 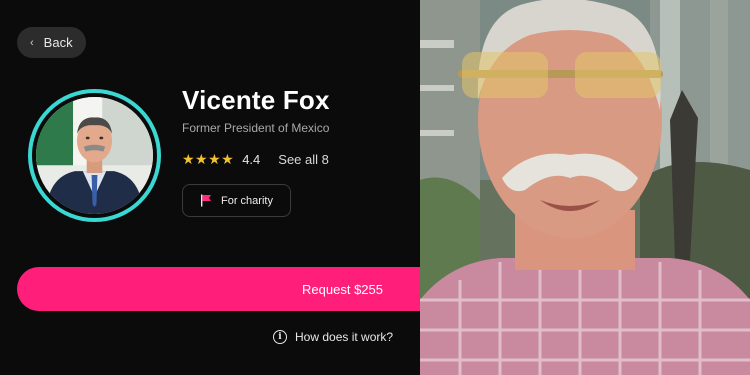 I want to click on how-it-works-link: i How does it work?, so click(x=333, y=337).